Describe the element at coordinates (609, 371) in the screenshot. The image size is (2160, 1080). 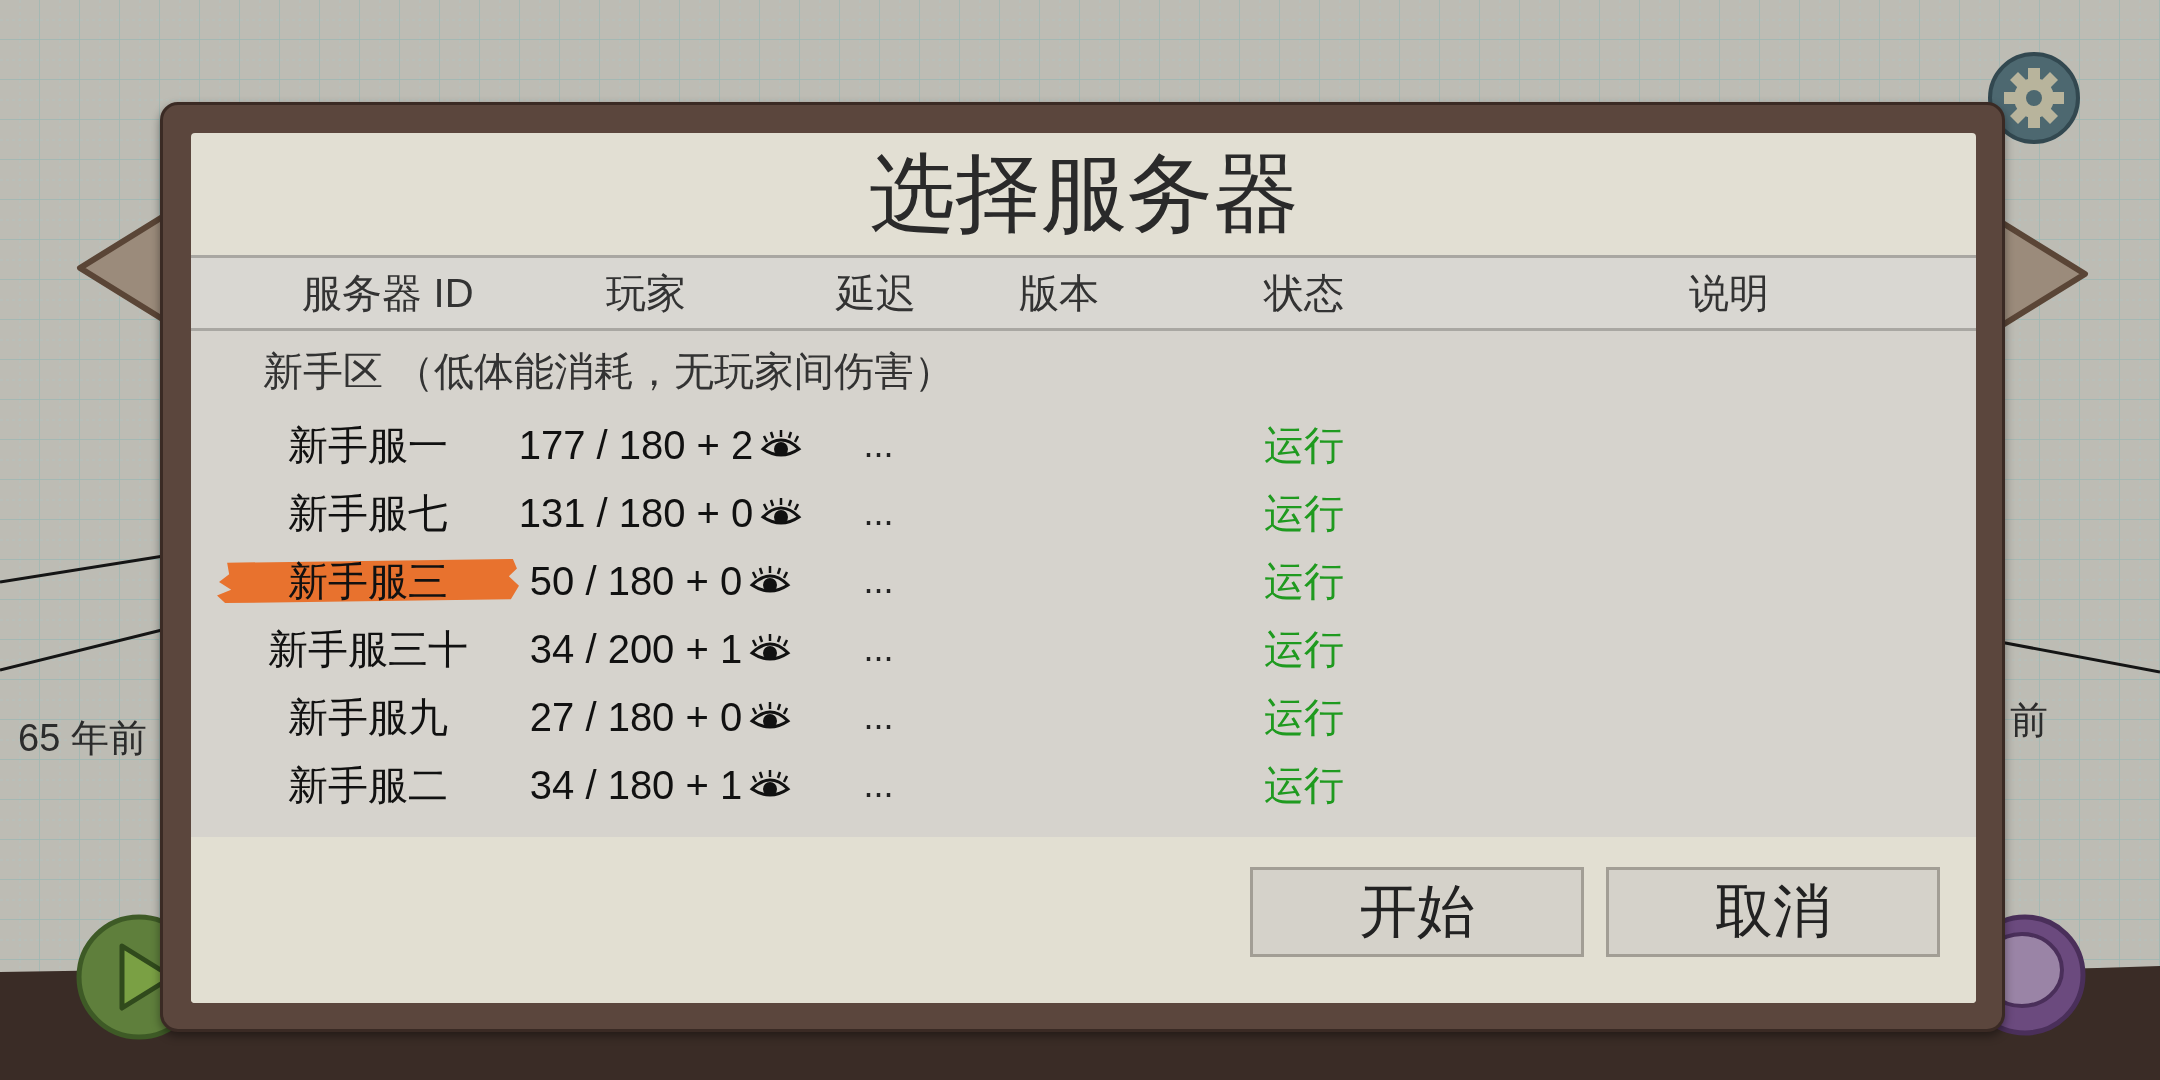
I see `section-label: 新手区 （低体能消耗，无玩家间伤害）` at that location.